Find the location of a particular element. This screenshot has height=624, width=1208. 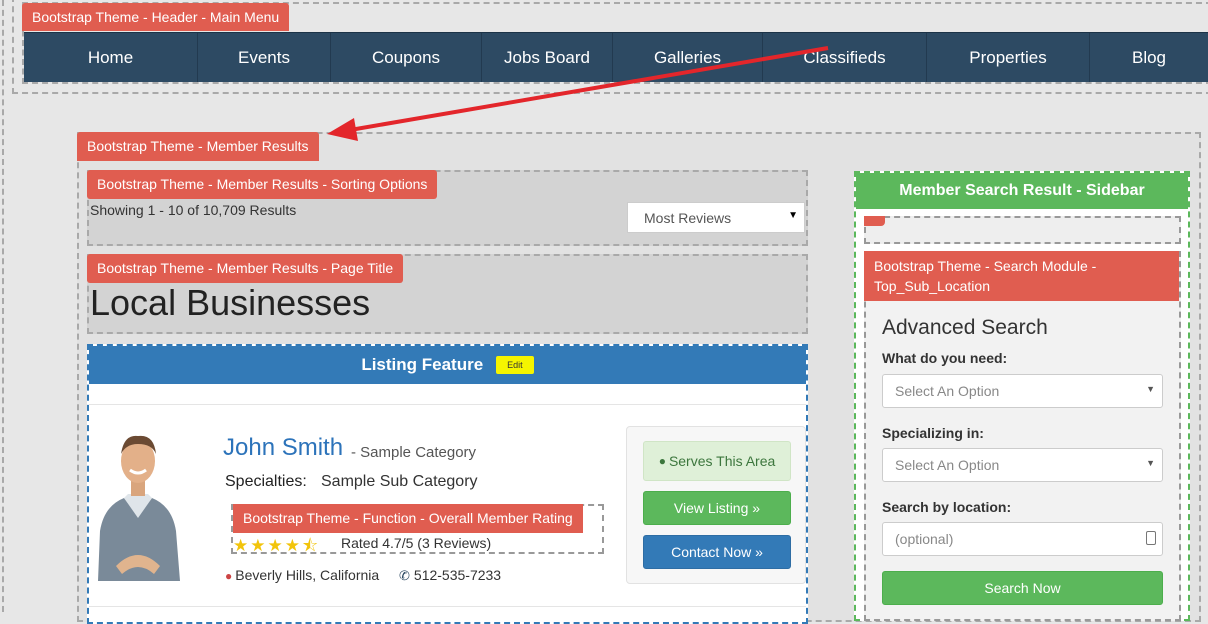

sidebar-empty-region is located at coordinates (1022, 230).